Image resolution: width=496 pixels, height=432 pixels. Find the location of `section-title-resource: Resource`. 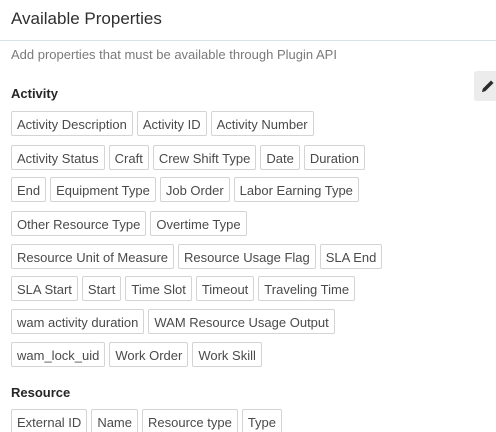

section-title-resource: Resource is located at coordinates (41, 392).